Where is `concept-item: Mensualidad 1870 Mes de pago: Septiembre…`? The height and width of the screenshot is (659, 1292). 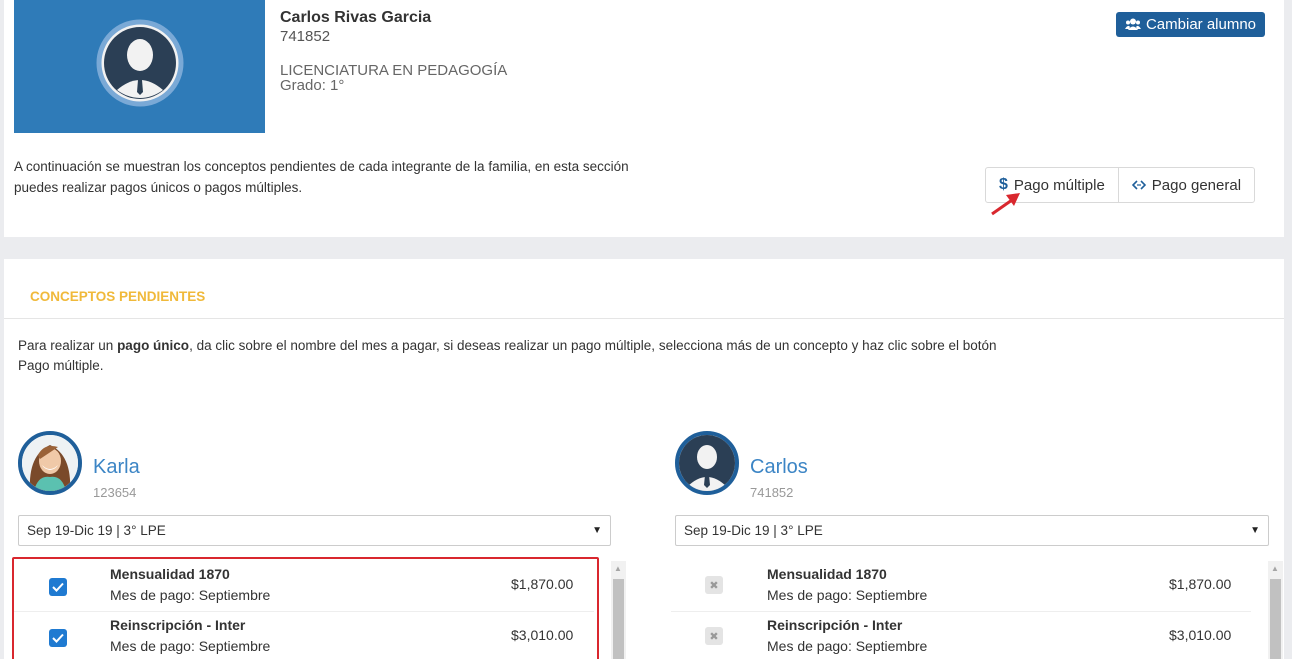 concept-item: Mensualidad 1870 Mes de pago: Septiembre… is located at coordinates (304, 586).